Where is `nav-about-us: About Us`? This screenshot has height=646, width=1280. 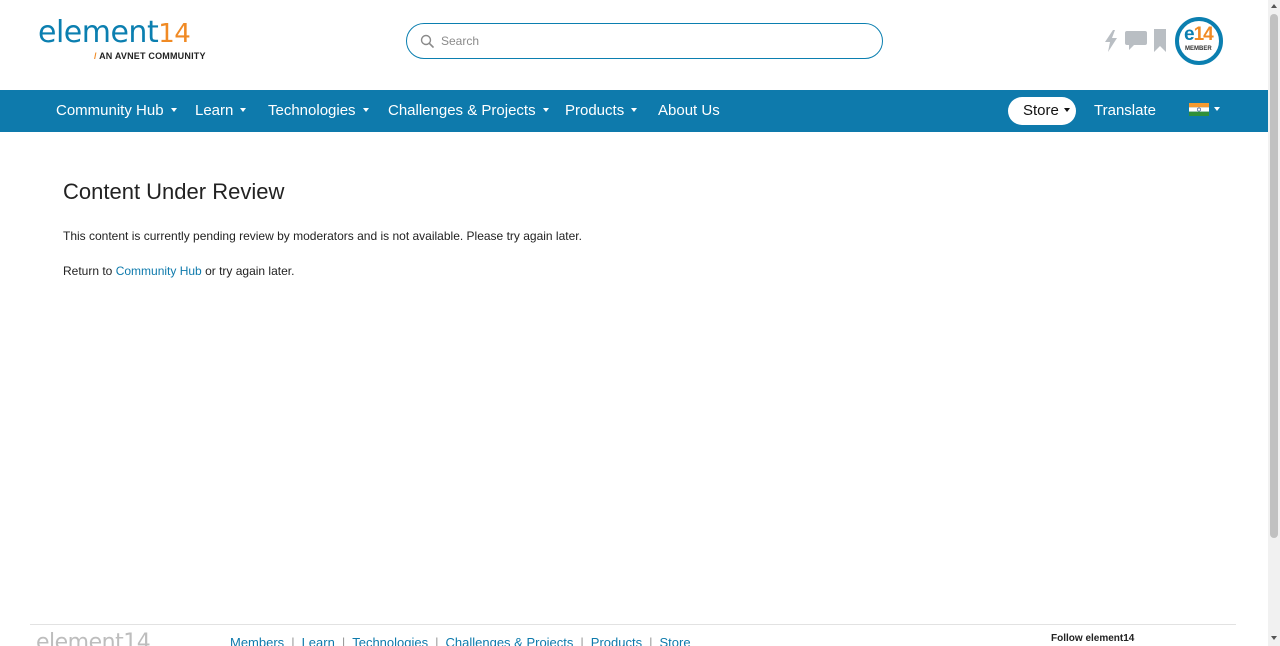
nav-about-us: About Us is located at coordinates (689, 111).